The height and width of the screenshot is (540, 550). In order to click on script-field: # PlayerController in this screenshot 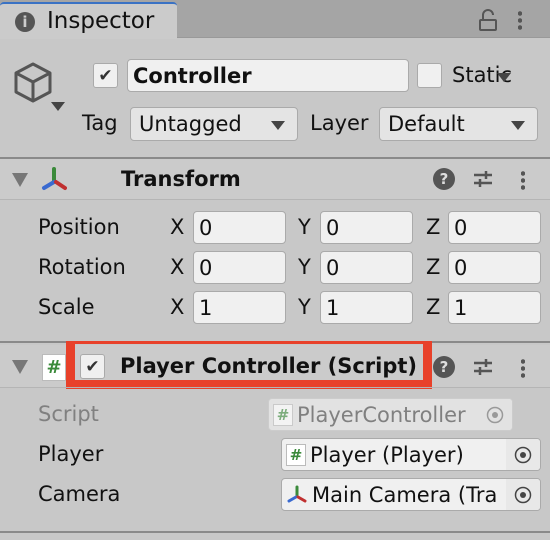, I will do `click(390, 414)`.